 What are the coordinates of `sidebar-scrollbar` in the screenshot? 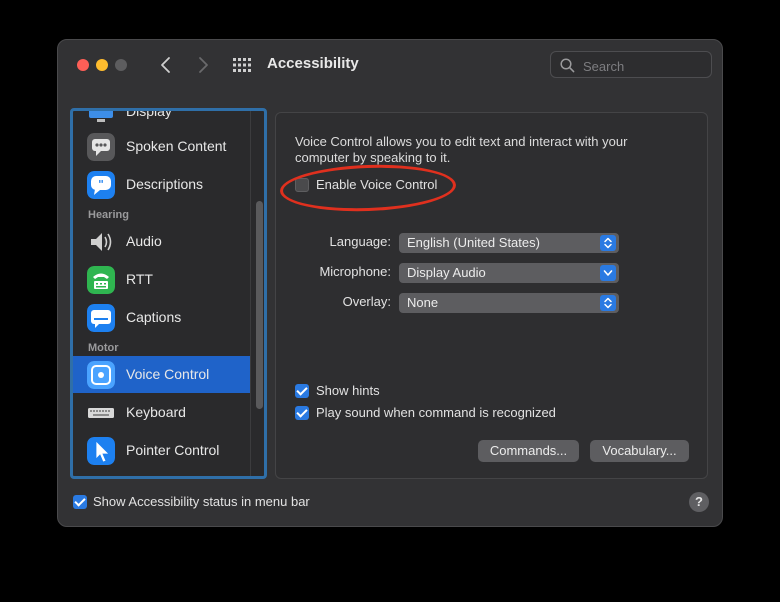 It's located at (259, 305).